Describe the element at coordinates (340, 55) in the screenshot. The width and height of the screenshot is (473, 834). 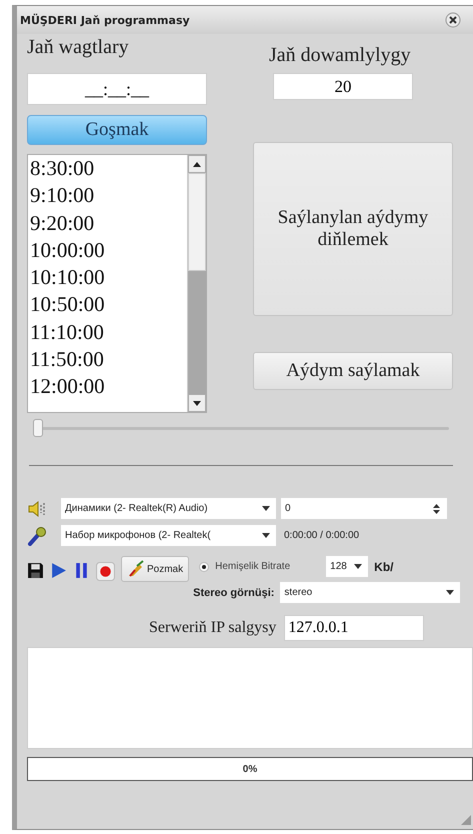
I see `duration-label: Jaň dowamlylygy` at that location.